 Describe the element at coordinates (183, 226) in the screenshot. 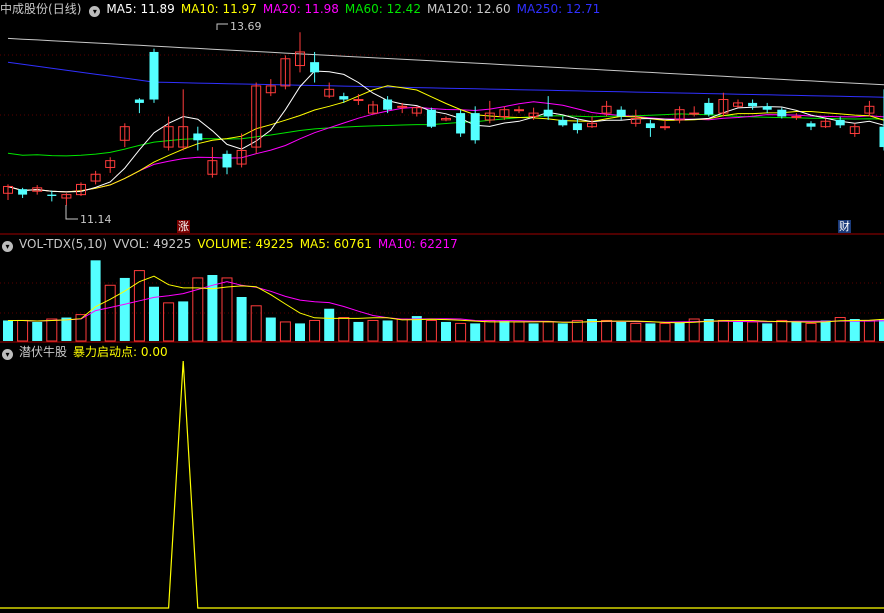

I see `event-tag-limit-up: 涨` at that location.